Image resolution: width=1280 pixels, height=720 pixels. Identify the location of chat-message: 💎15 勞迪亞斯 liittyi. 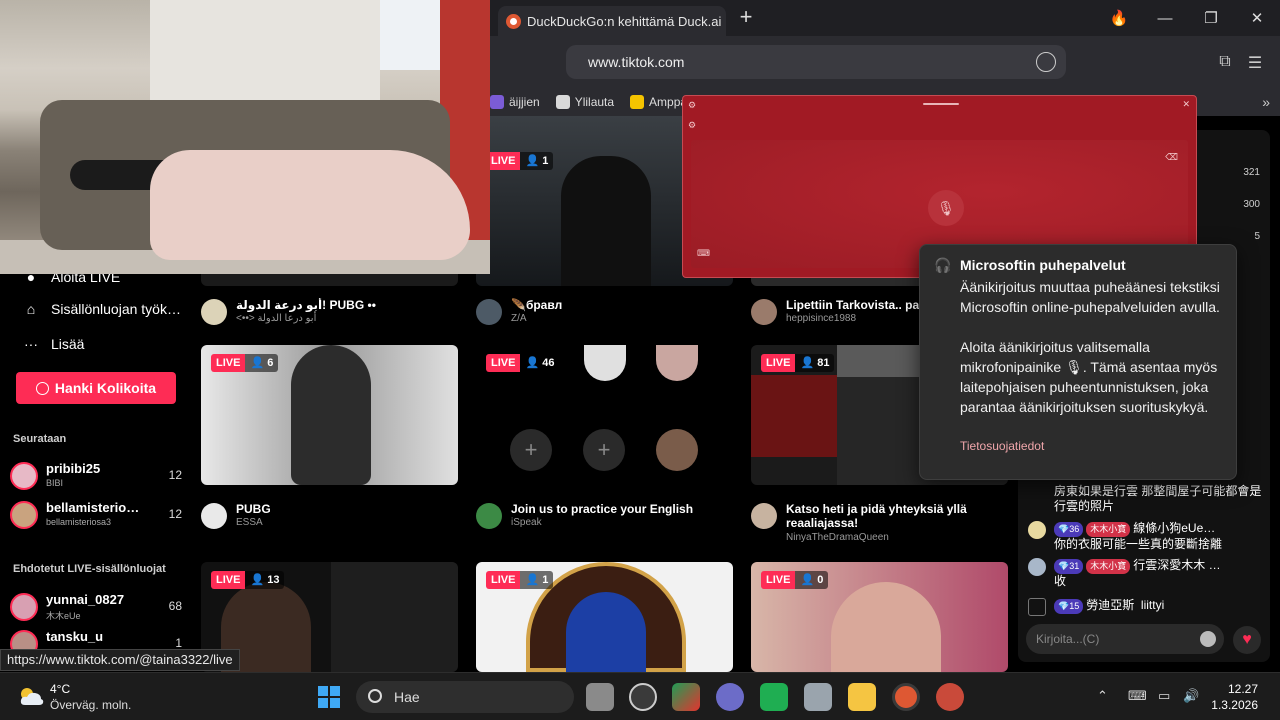
(1145, 607).